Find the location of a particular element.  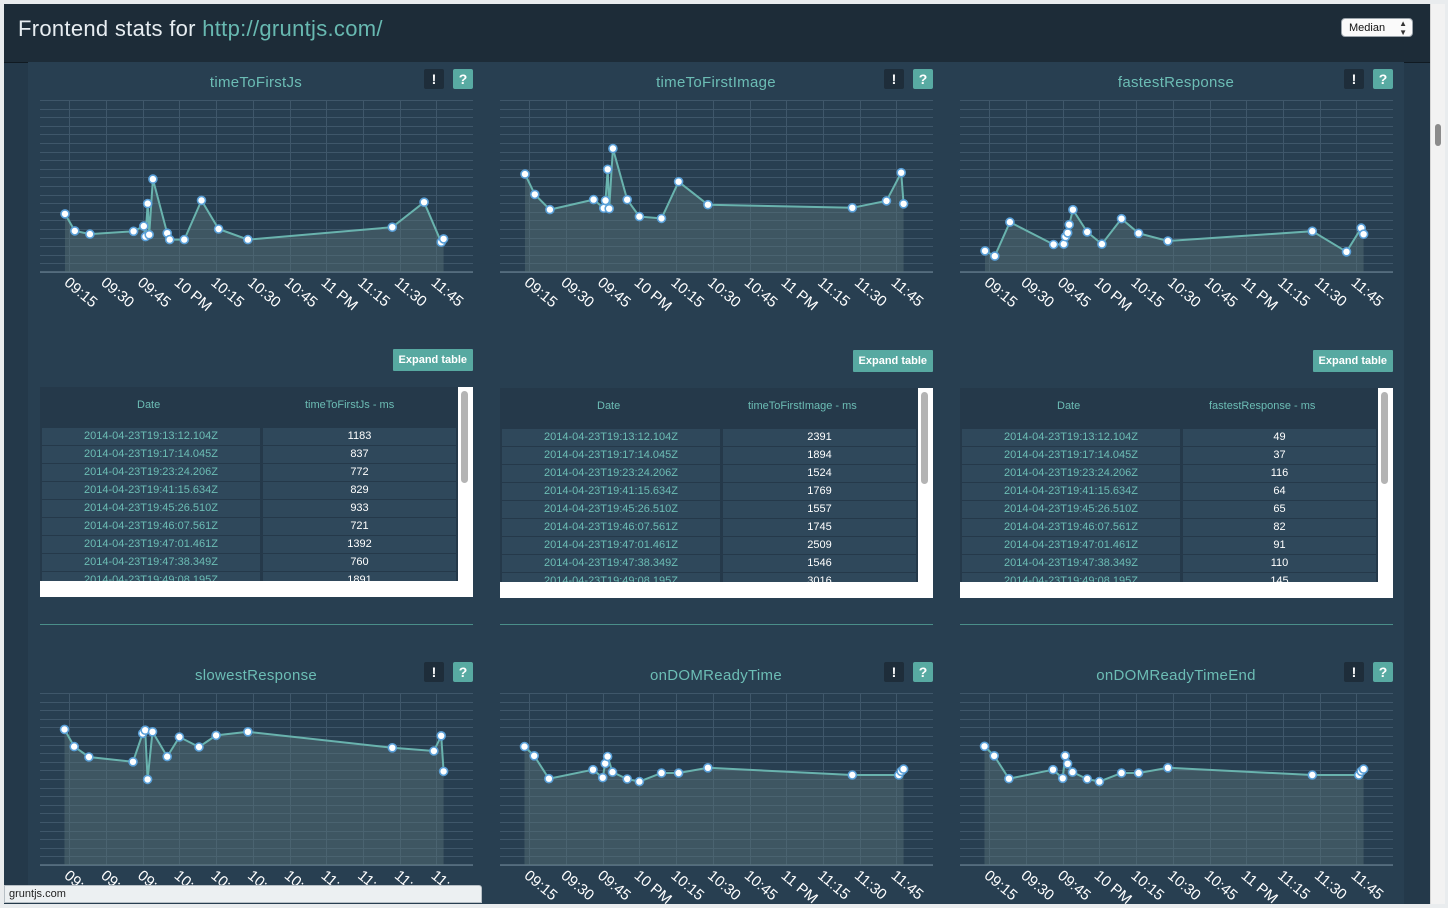

cell-value: 116 is located at coordinates (1279, 473).